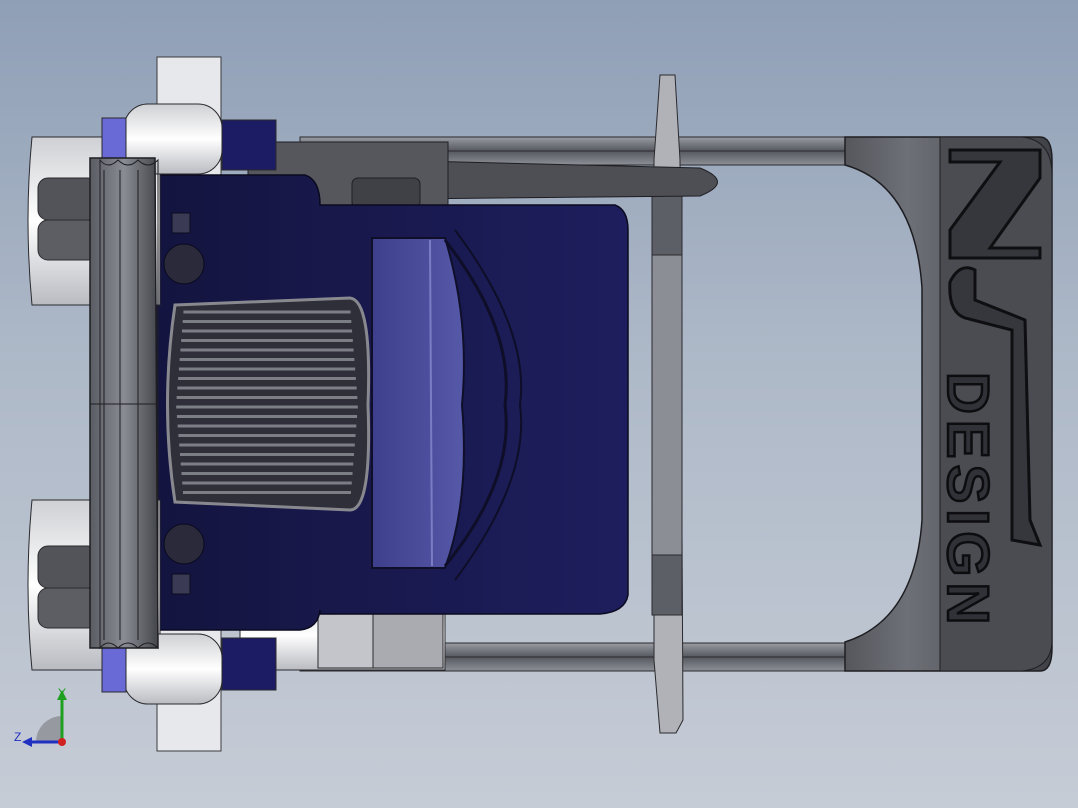 The height and width of the screenshot is (808, 1078). Describe the element at coordinates (967, 501) in the screenshot. I see `logo-design-text: DESIGN` at that location.